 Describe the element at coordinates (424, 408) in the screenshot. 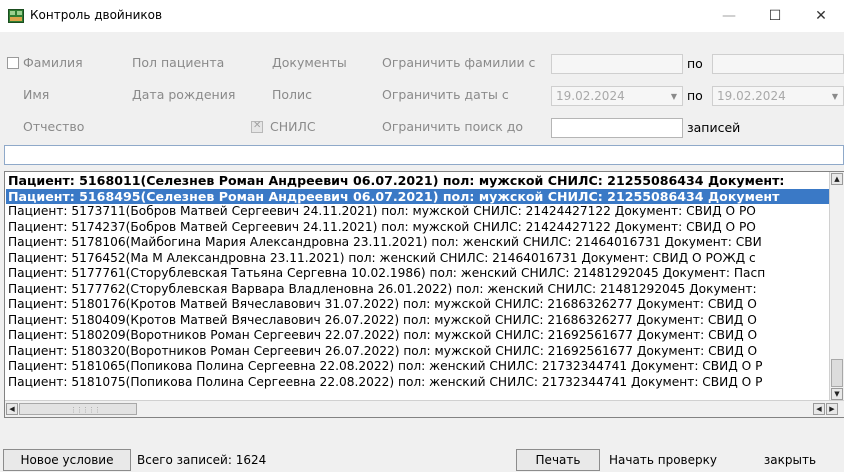

I see `horizontal-scrollbar: ◀ ⋮⋮⋮⋮⋮ ◀ ▶` at that location.